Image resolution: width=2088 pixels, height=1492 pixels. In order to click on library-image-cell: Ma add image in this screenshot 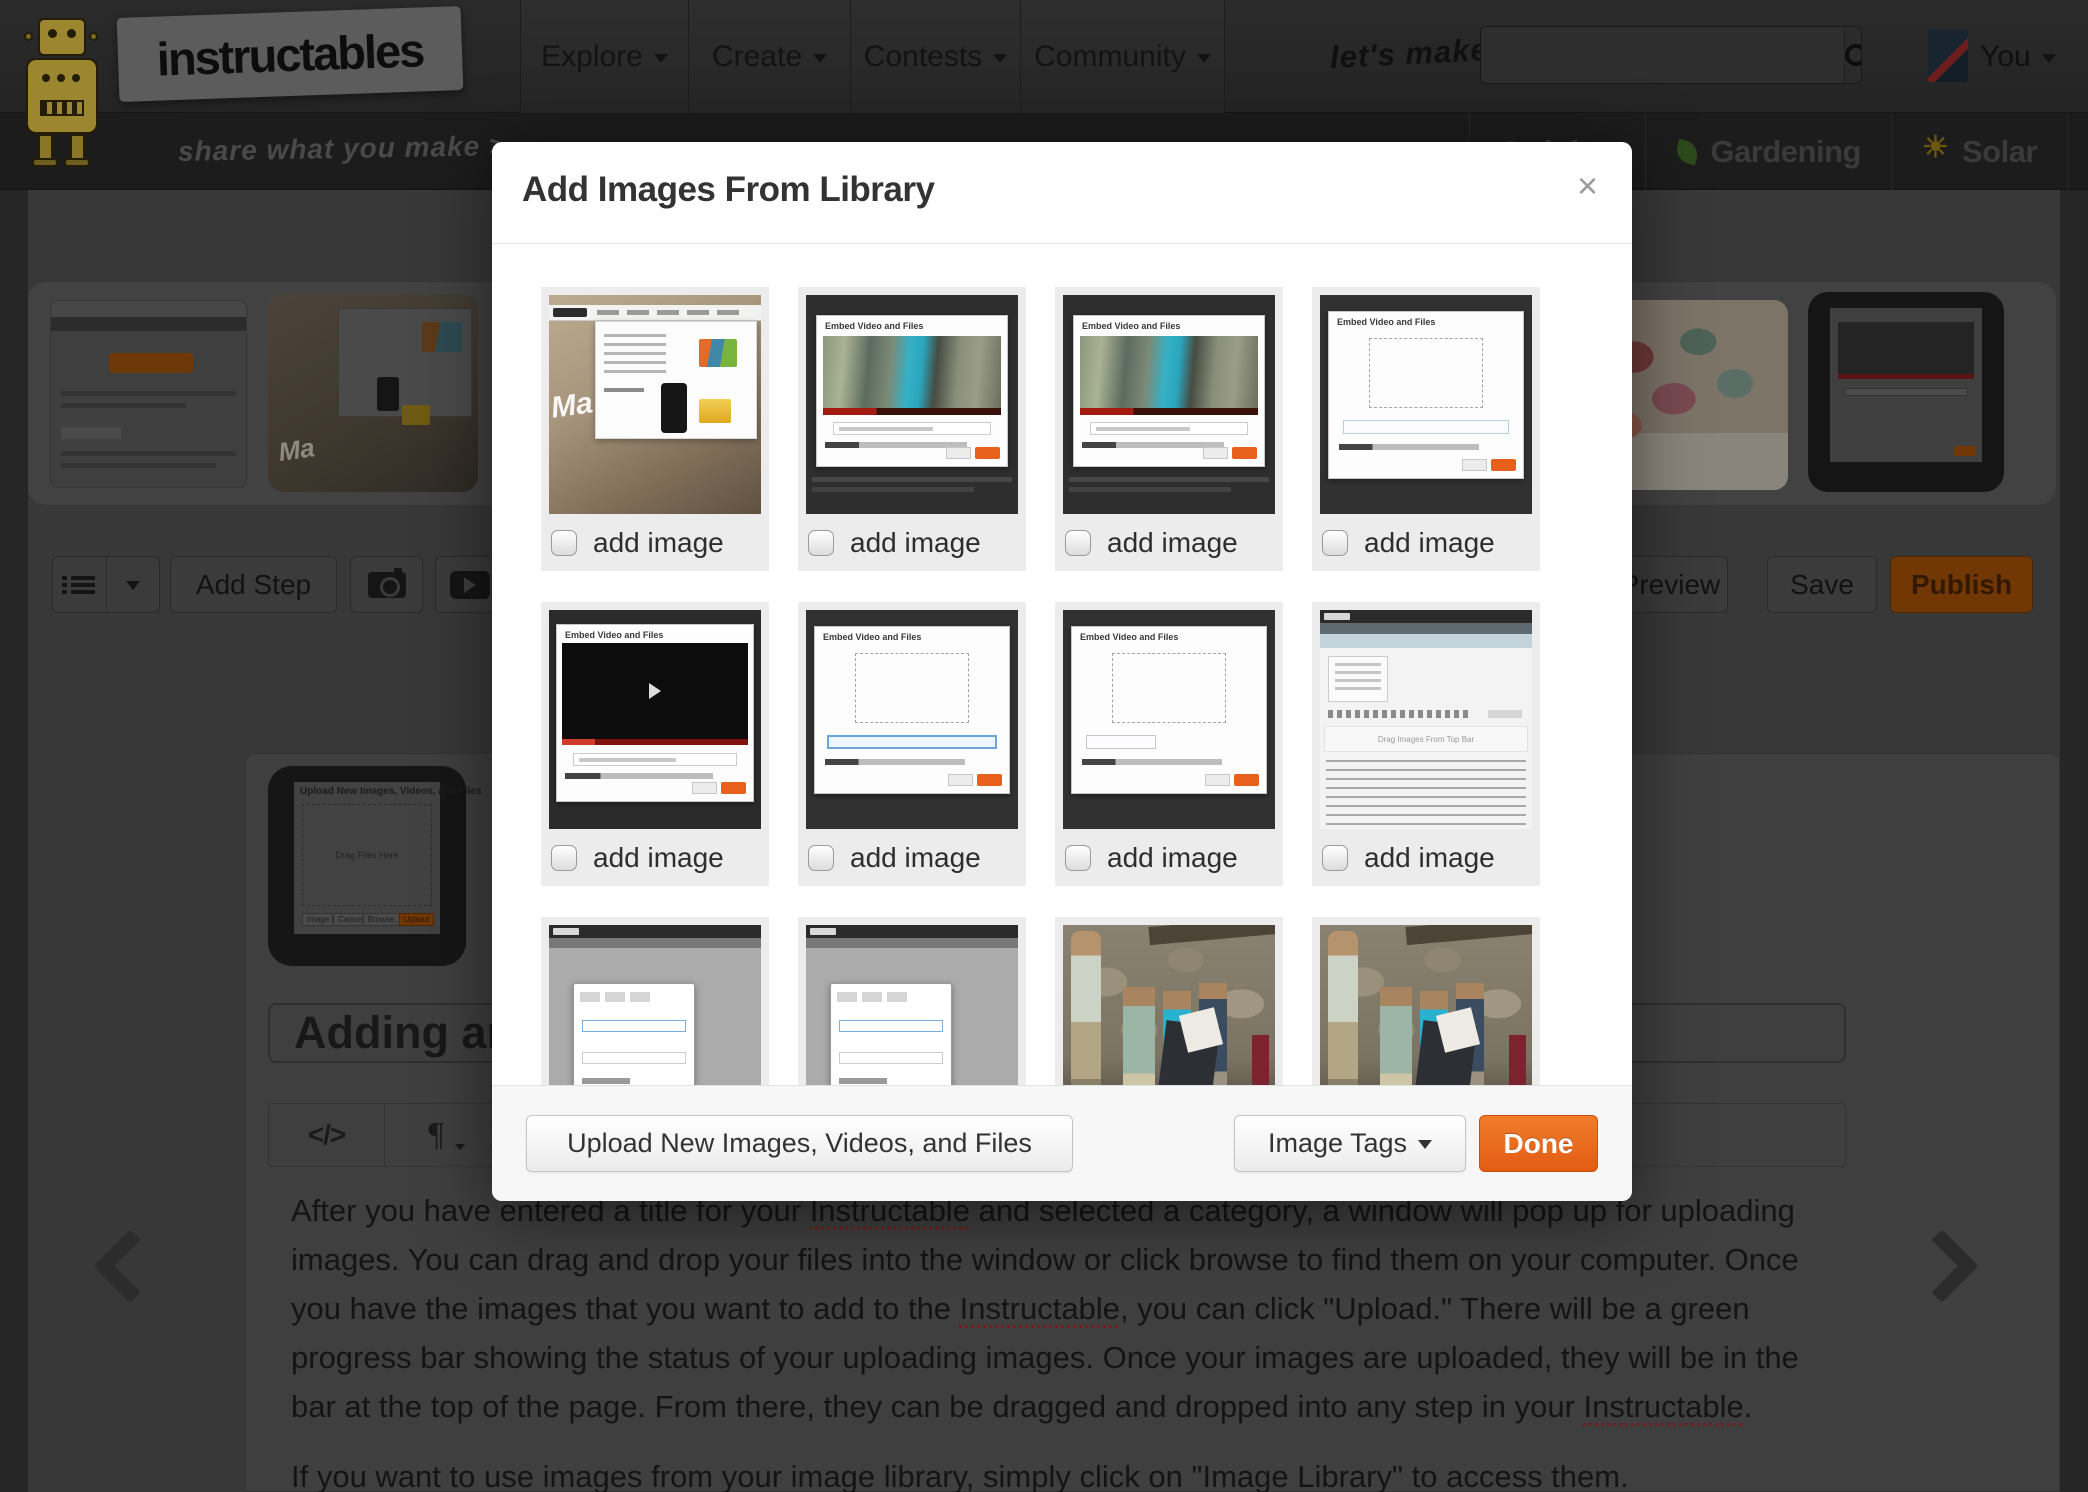, I will do `click(655, 429)`.